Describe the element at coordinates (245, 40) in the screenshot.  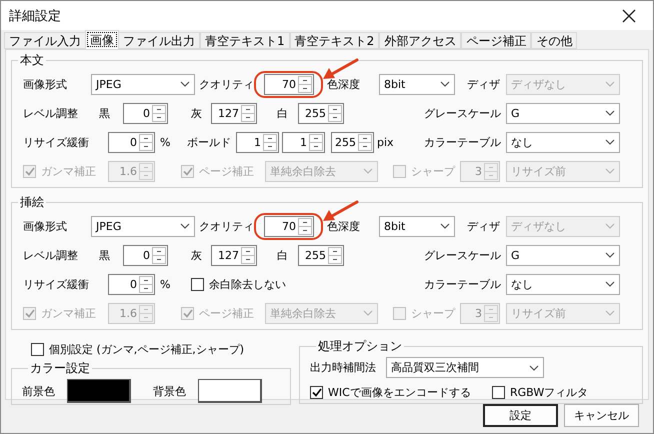
I see `tab: 青空テキスト1` at that location.